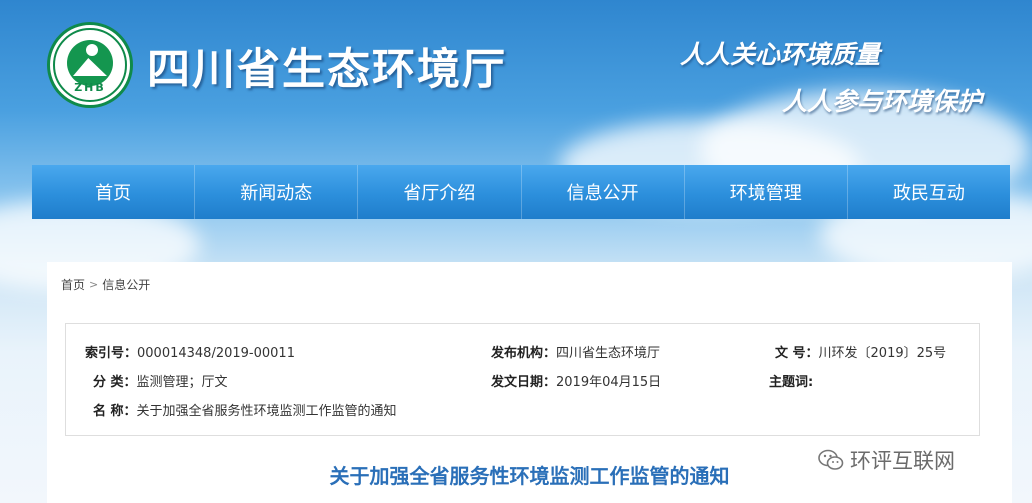 The image size is (1032, 503). Describe the element at coordinates (440, 192) in the screenshot. I see `nav-item-about: 省厅介绍` at that location.